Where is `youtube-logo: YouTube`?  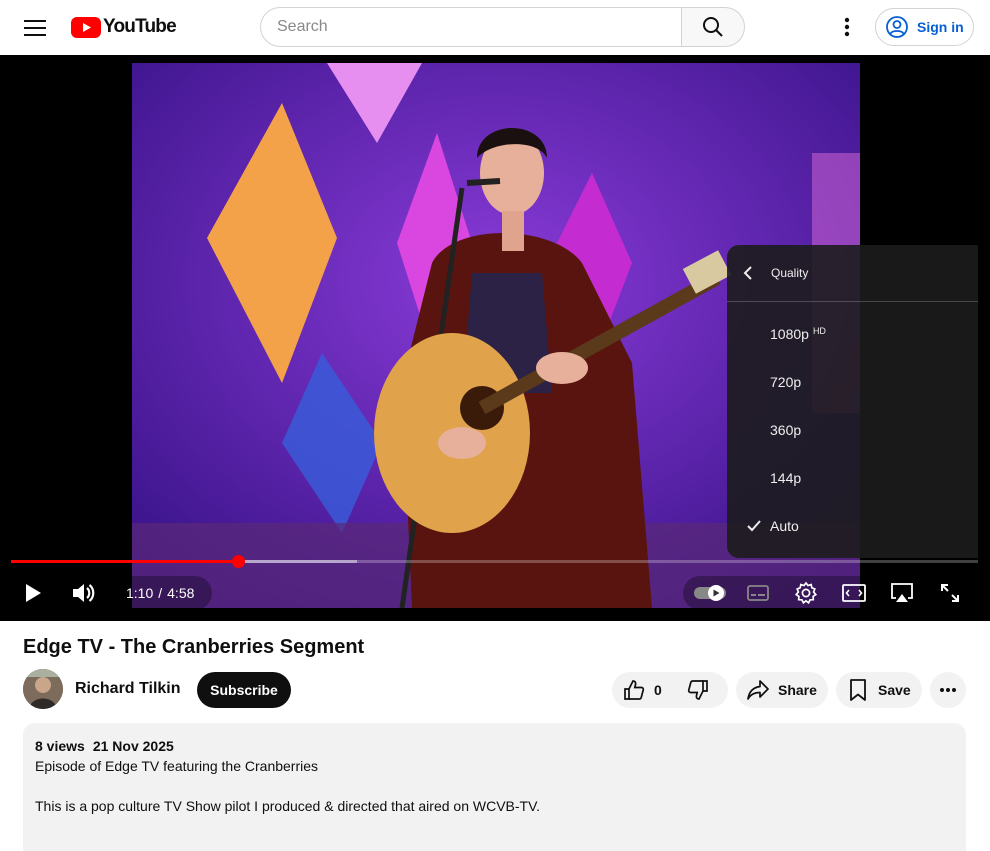 youtube-logo: YouTube is located at coordinates (124, 27).